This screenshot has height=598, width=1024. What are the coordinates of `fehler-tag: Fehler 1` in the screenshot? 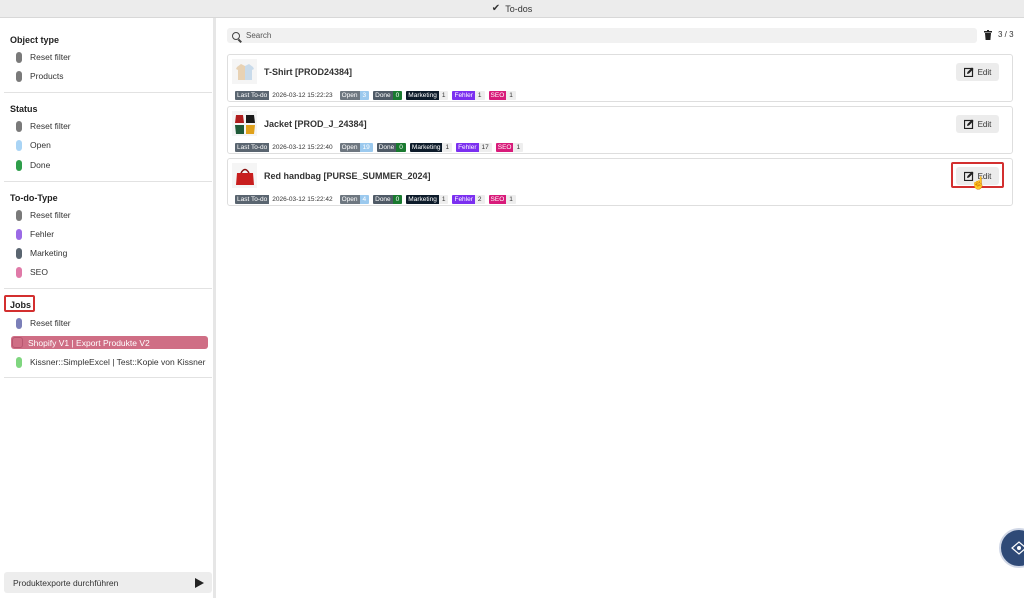 It's located at (468, 95).